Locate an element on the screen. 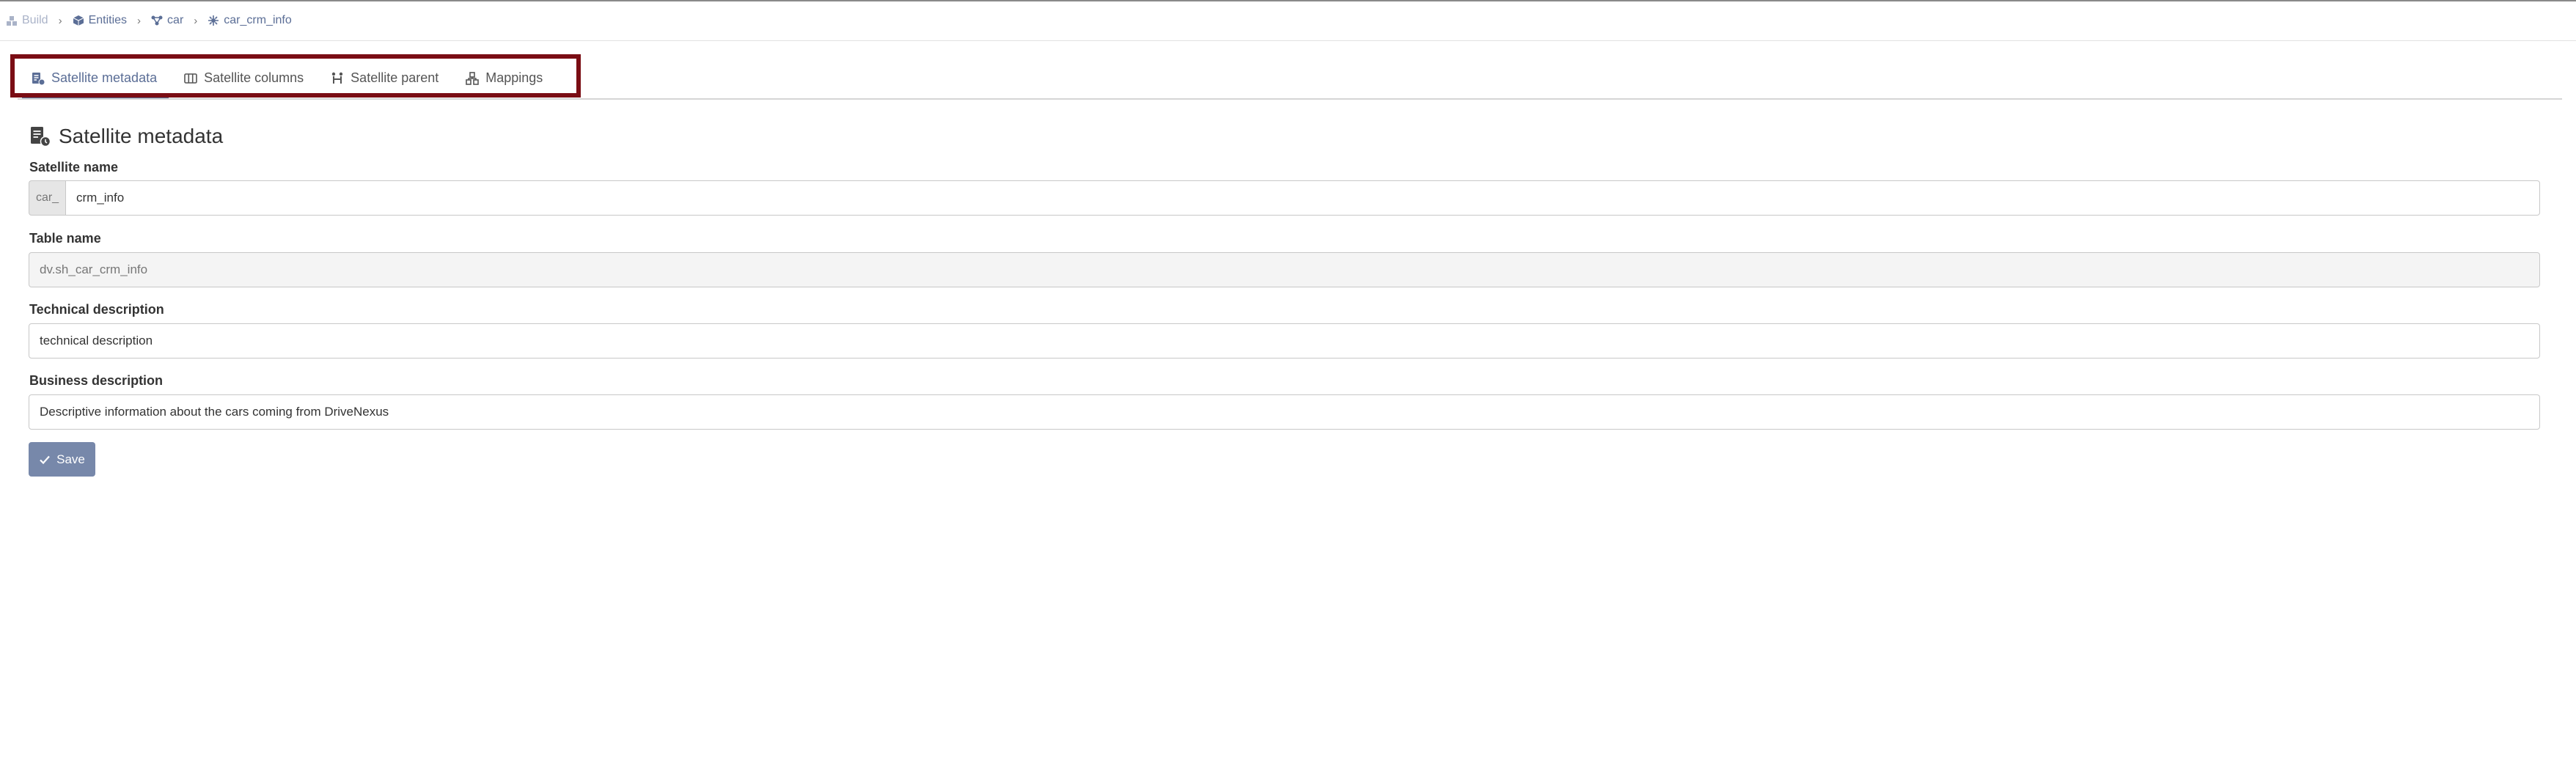 The width and height of the screenshot is (2576, 783). section-title-text: Satellite metadata is located at coordinates (142, 136).